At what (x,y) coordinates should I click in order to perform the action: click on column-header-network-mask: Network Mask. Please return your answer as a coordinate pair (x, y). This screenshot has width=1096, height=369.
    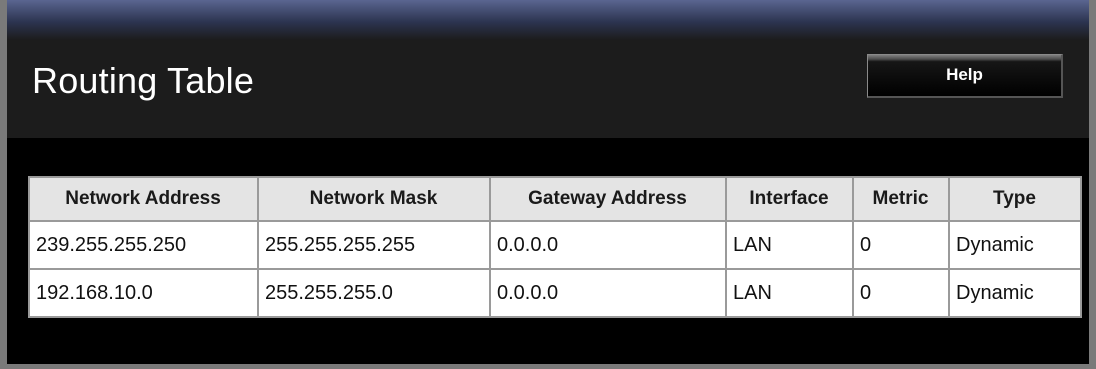
    Looking at the image, I should click on (374, 199).